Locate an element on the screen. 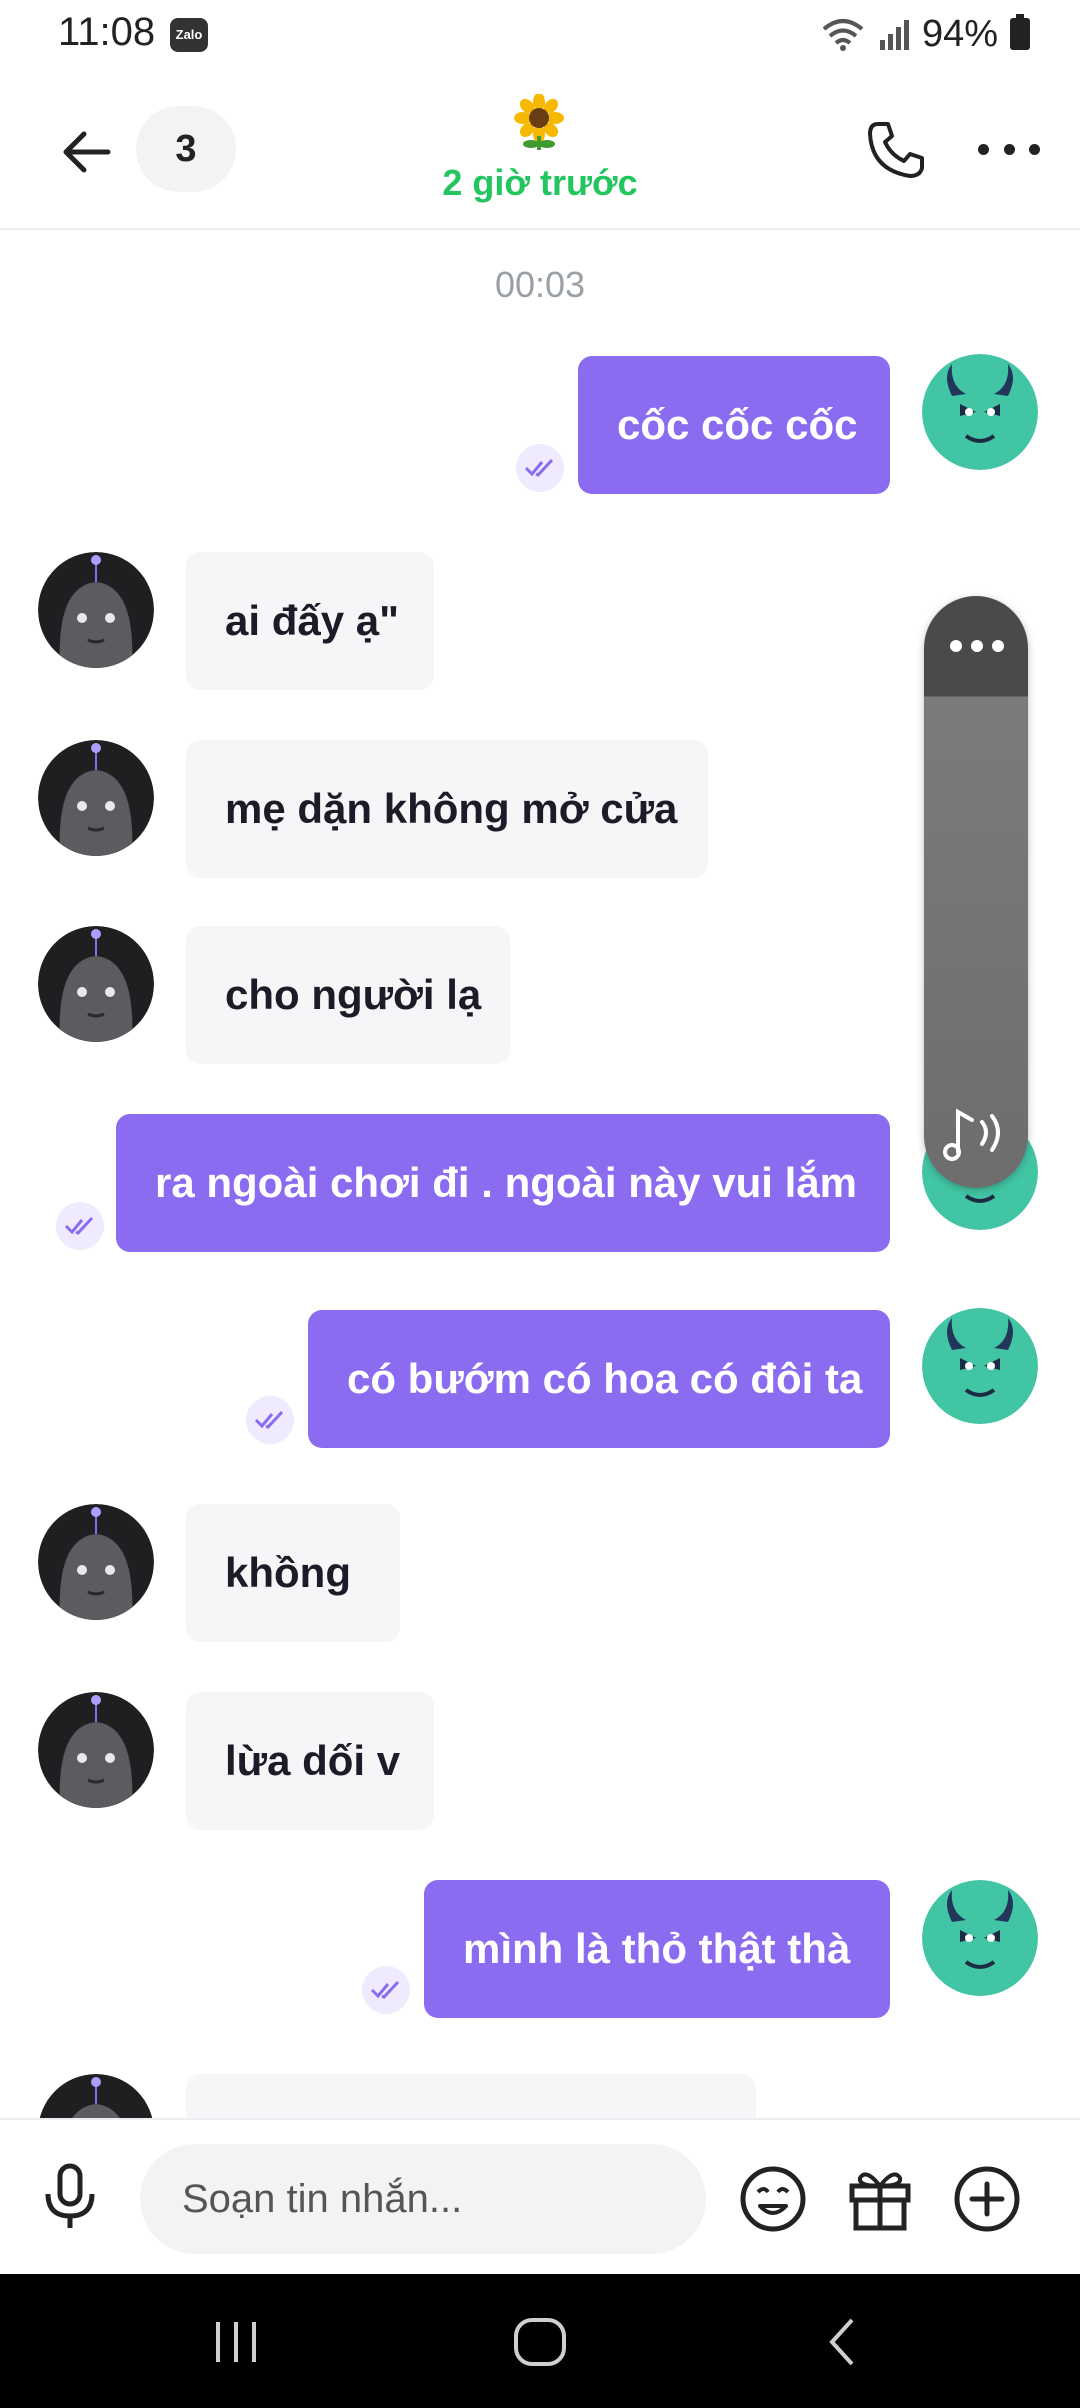  phone-icon is located at coordinates (896, 150).